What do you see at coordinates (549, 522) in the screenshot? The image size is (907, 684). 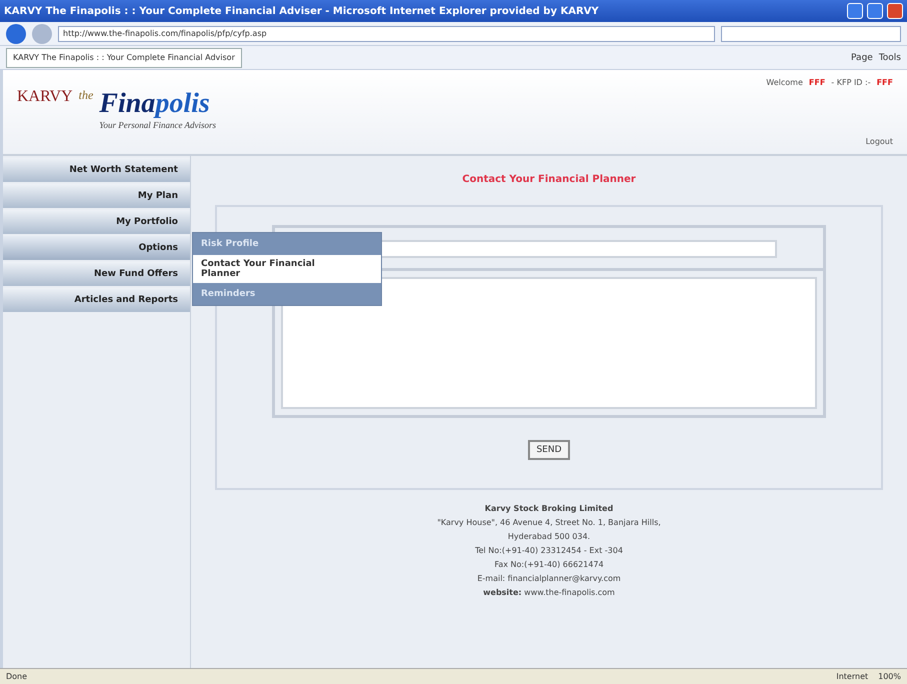 I see `footer-line: "Karvy House", 46 Avenue 4, Street No. 1, Banjara Hills,` at bounding box center [549, 522].